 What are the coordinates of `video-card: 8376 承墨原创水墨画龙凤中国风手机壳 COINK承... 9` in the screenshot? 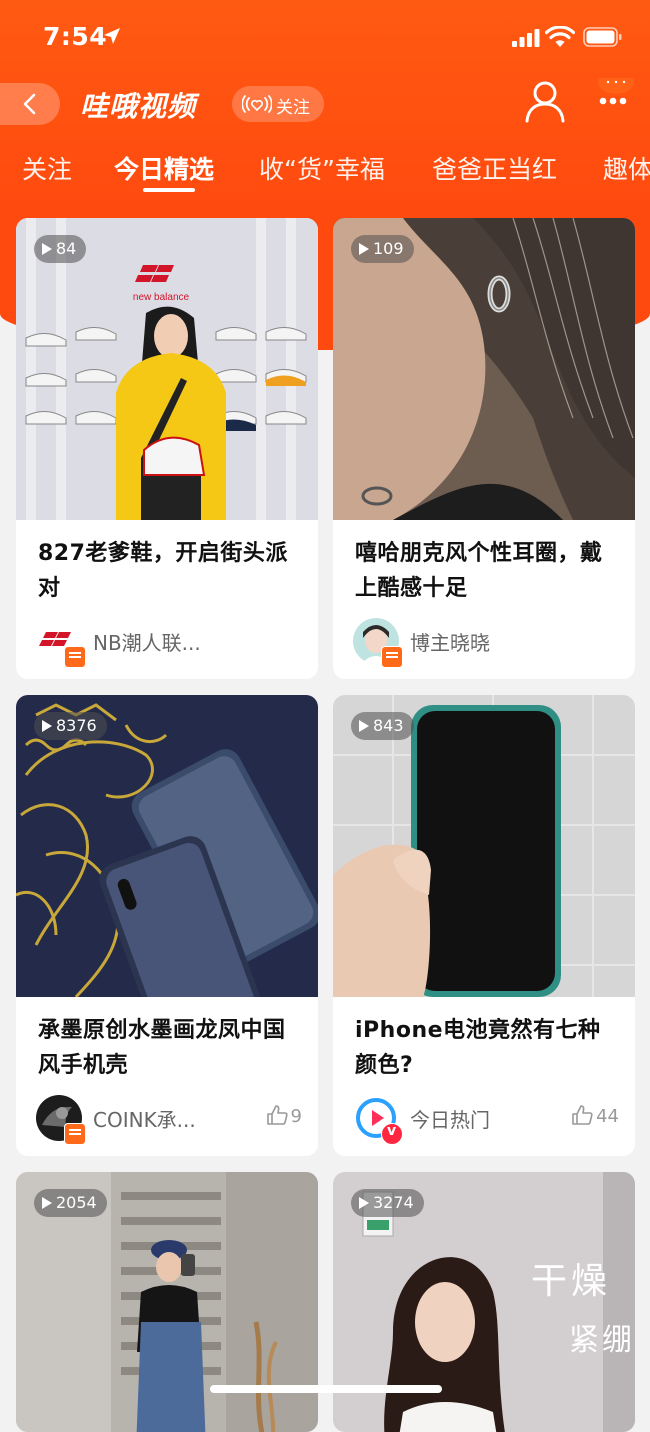 It's located at (167, 925).